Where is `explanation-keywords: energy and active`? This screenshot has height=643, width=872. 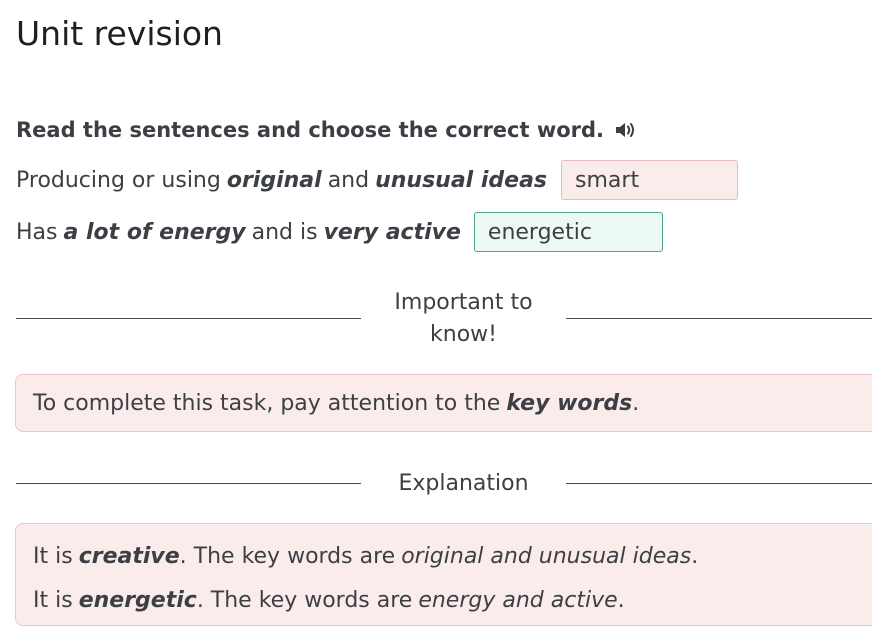
explanation-keywords: energy and active is located at coordinates (518, 600).